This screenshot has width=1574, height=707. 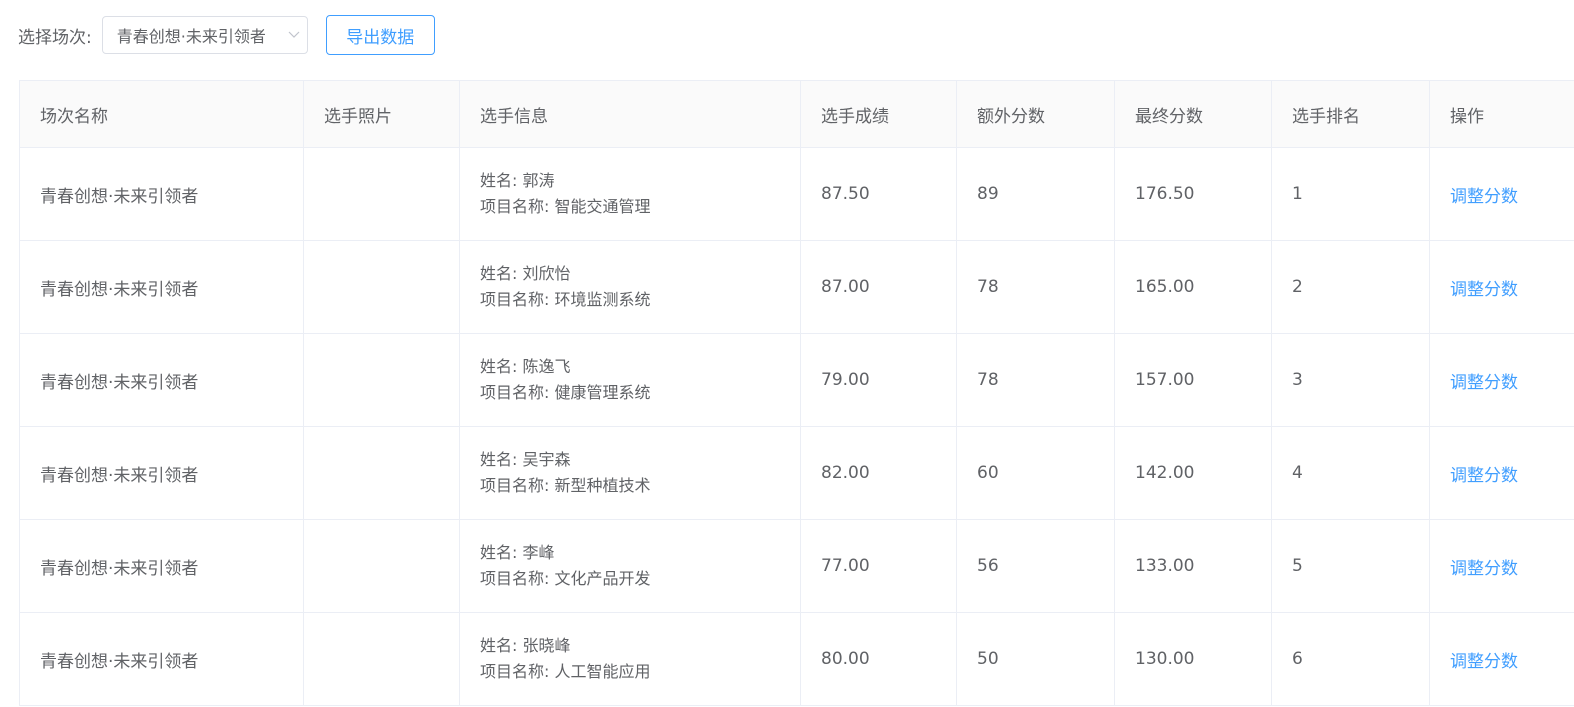 I want to click on contestant-name: 姓名: 陈逸飞, so click(x=525, y=366).